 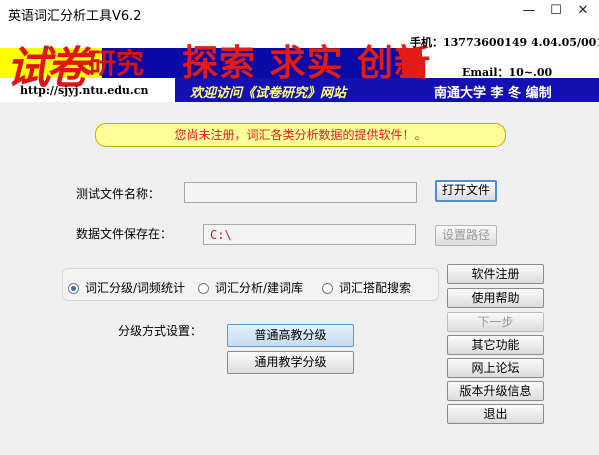 What do you see at coordinates (259, 288) in the screenshot?
I see `radio-label-analysis: 词汇分析/建词库` at bounding box center [259, 288].